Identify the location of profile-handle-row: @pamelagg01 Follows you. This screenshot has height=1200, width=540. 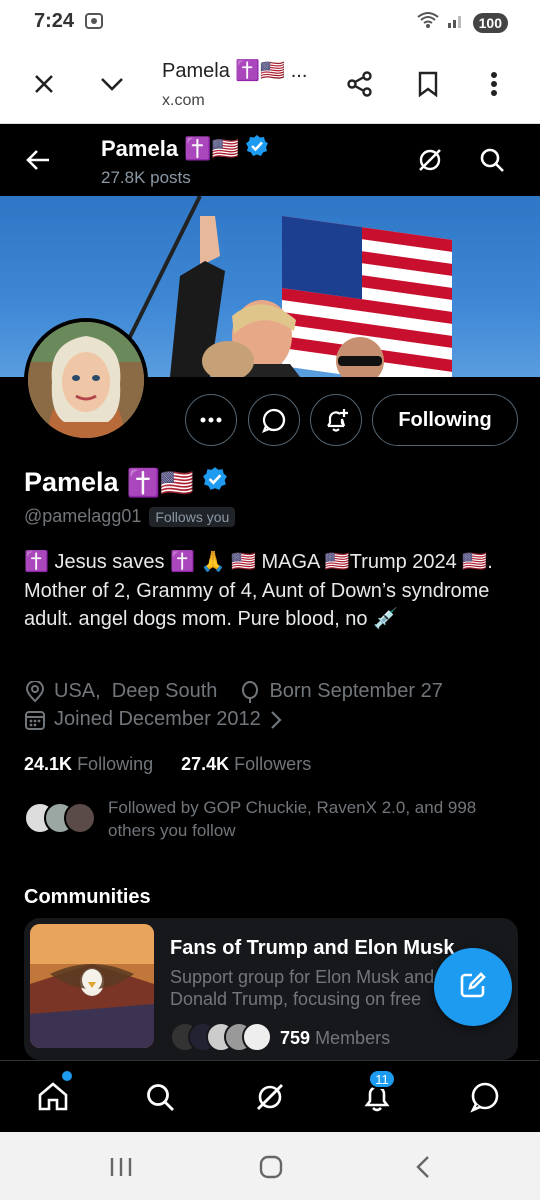
(130, 516).